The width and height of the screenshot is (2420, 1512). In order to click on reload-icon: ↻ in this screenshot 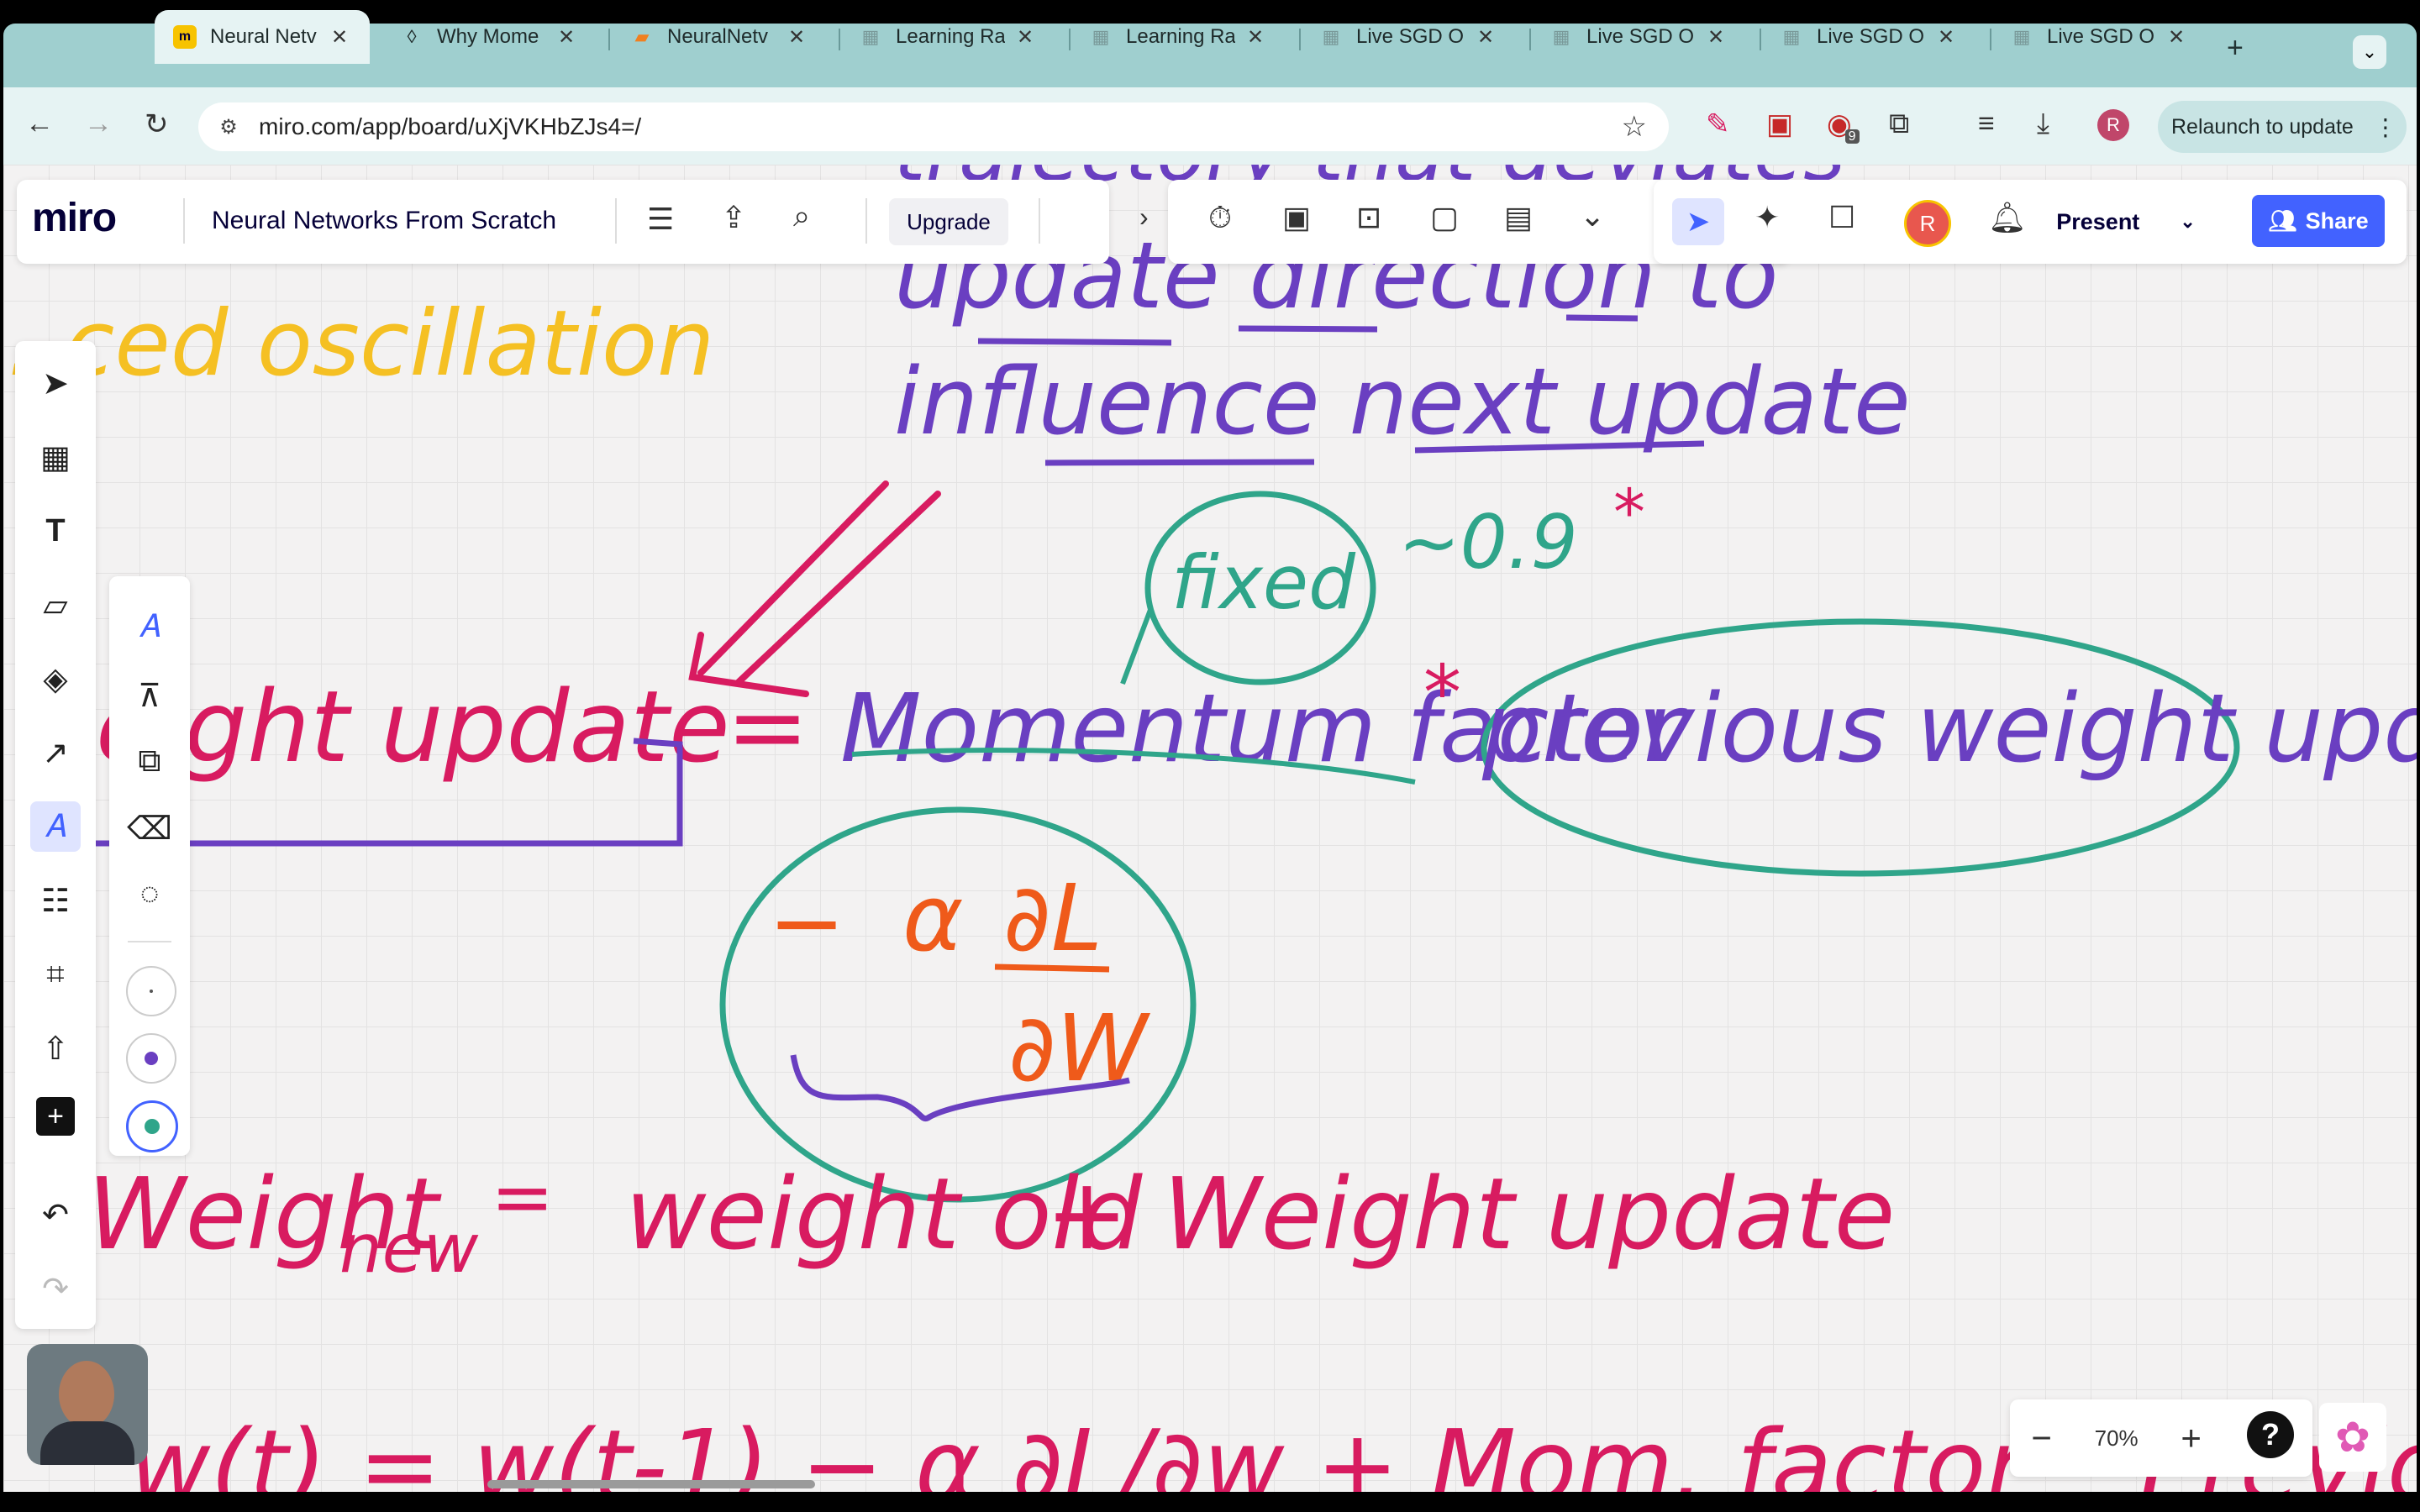, I will do `click(157, 124)`.